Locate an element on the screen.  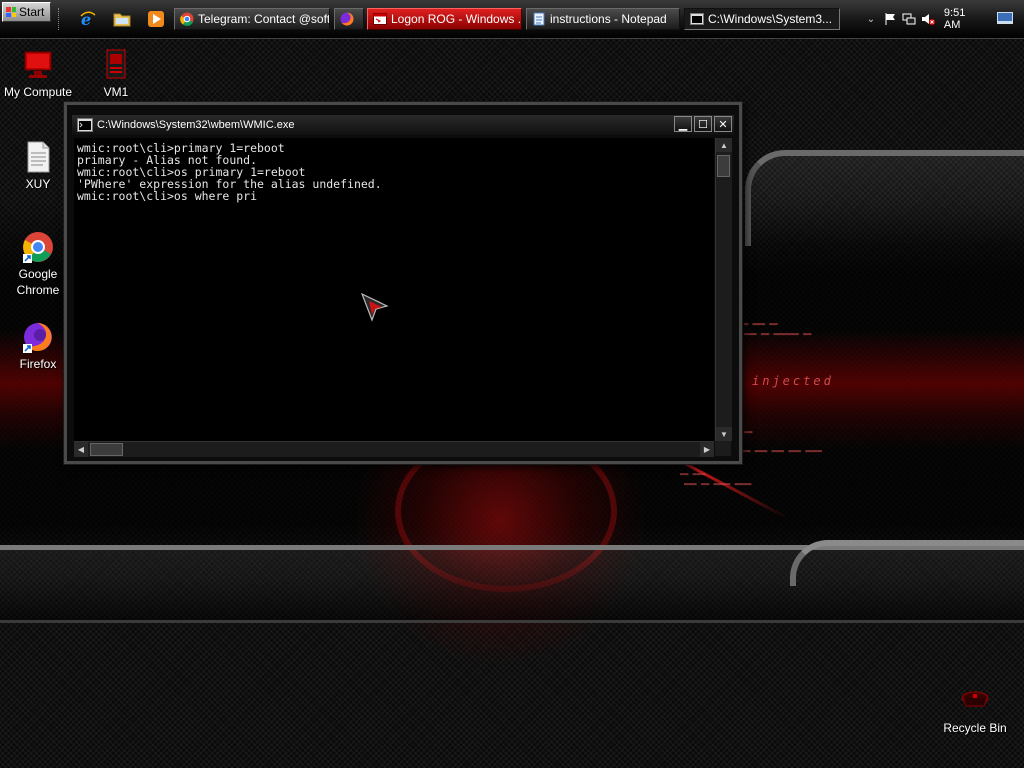
scroll-right-arrow-icon: ▶ is located at coordinates (707, 449).